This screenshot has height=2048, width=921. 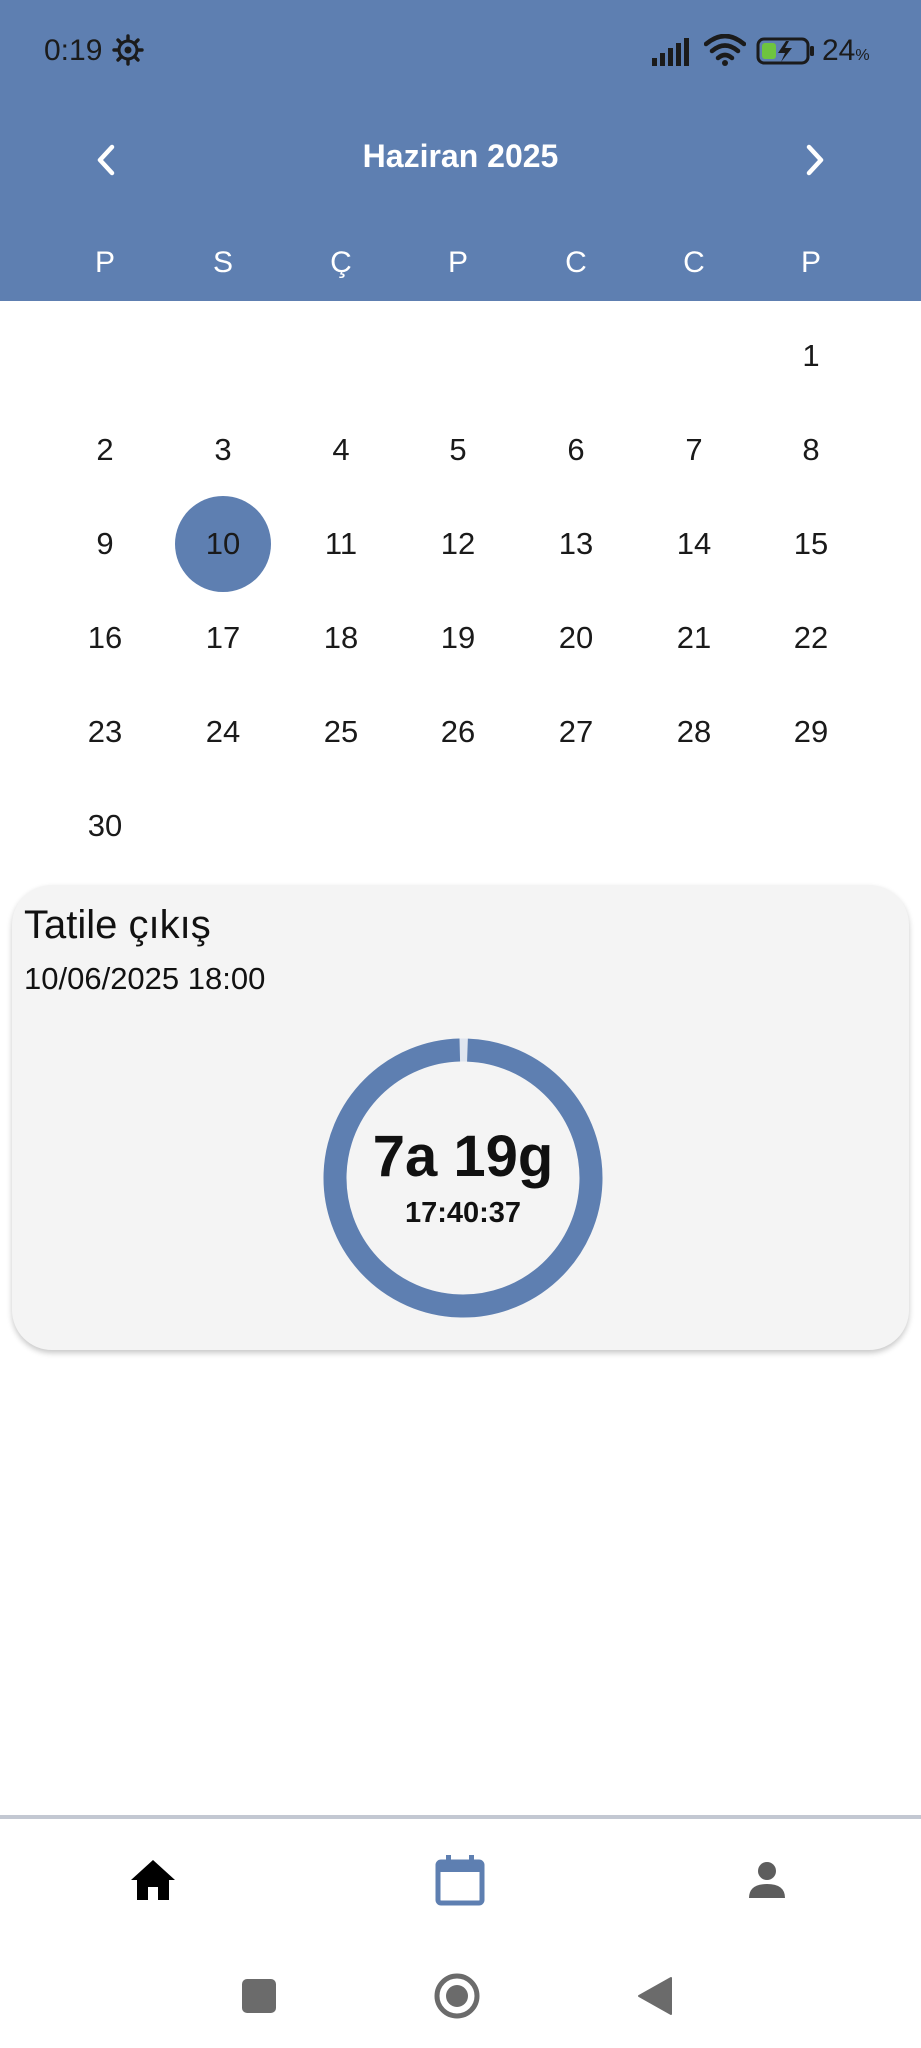 I want to click on tab-home, so click(x=153, y=1880).